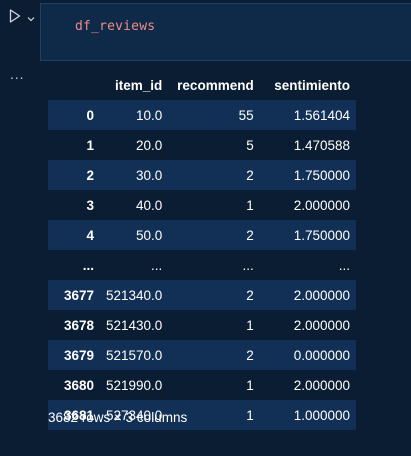  I want to click on chevron-down-icon, so click(31, 15).